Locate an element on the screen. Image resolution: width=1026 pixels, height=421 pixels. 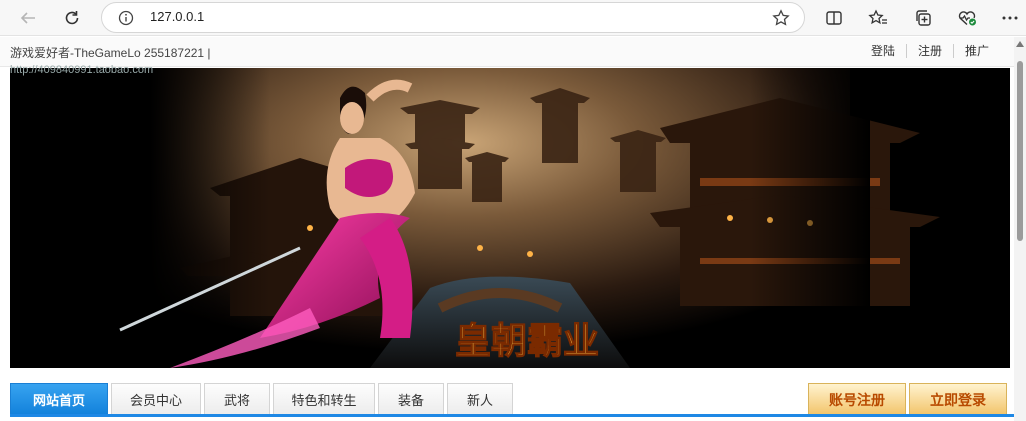
browser-essentials-button is located at coordinates (967, 18).